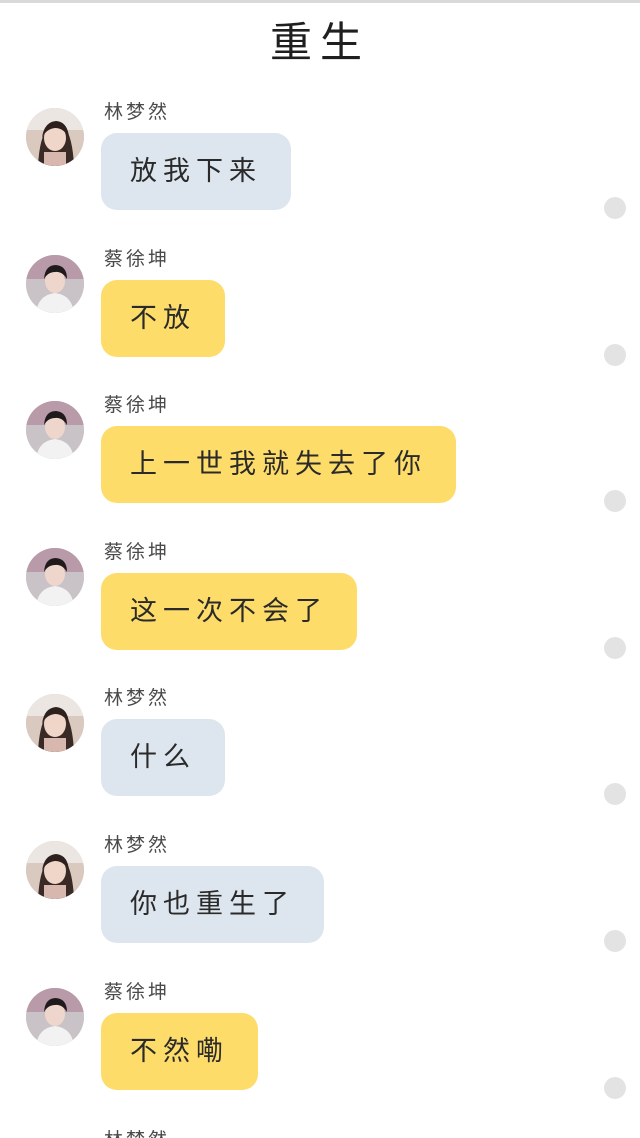 Image resolution: width=640 pixels, height=1138 pixels. What do you see at coordinates (212, 904) in the screenshot?
I see `message-bubble: 你也重生了` at bounding box center [212, 904].